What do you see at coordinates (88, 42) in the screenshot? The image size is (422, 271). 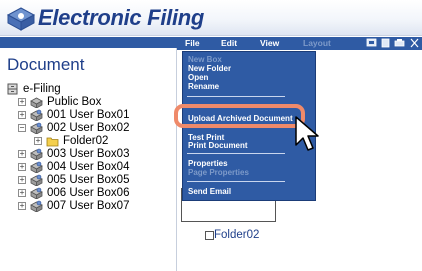 I see `left-pane-bar` at bounding box center [88, 42].